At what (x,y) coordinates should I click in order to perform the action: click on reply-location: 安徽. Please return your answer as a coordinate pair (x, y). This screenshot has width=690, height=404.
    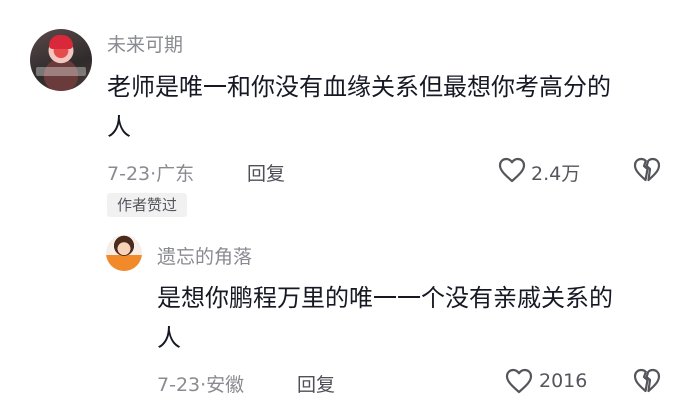
    Looking at the image, I should click on (225, 385).